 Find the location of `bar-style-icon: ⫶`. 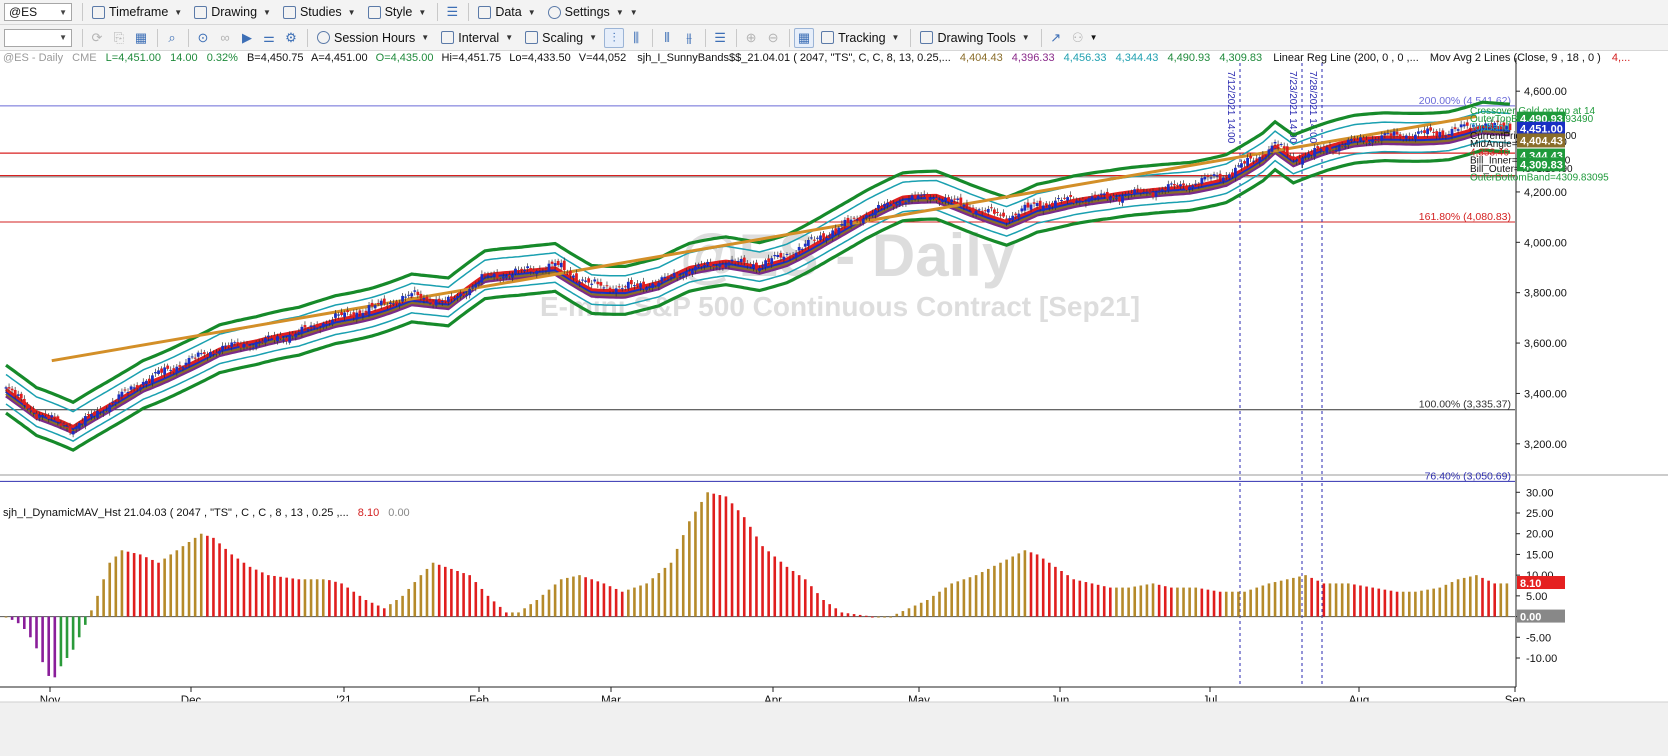

bar-style-icon: ⫶ is located at coordinates (614, 37).